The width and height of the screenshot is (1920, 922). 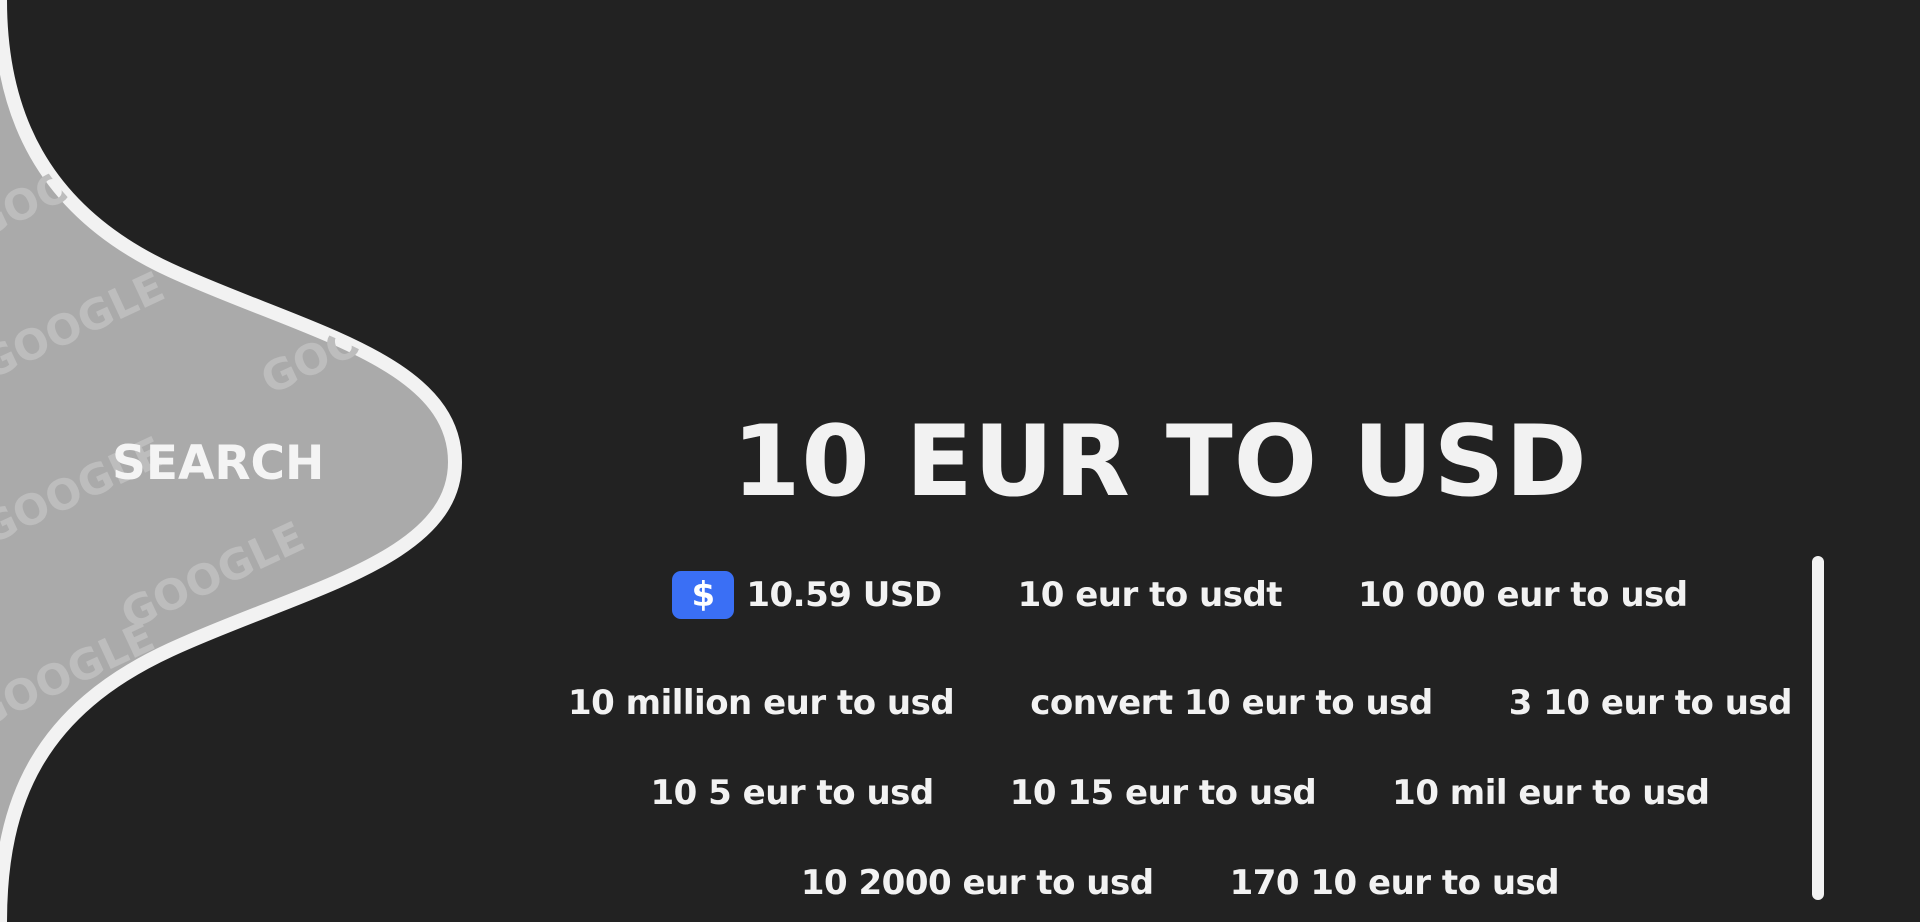 What do you see at coordinates (703, 595) in the screenshot?
I see `dollar-icon: $` at bounding box center [703, 595].